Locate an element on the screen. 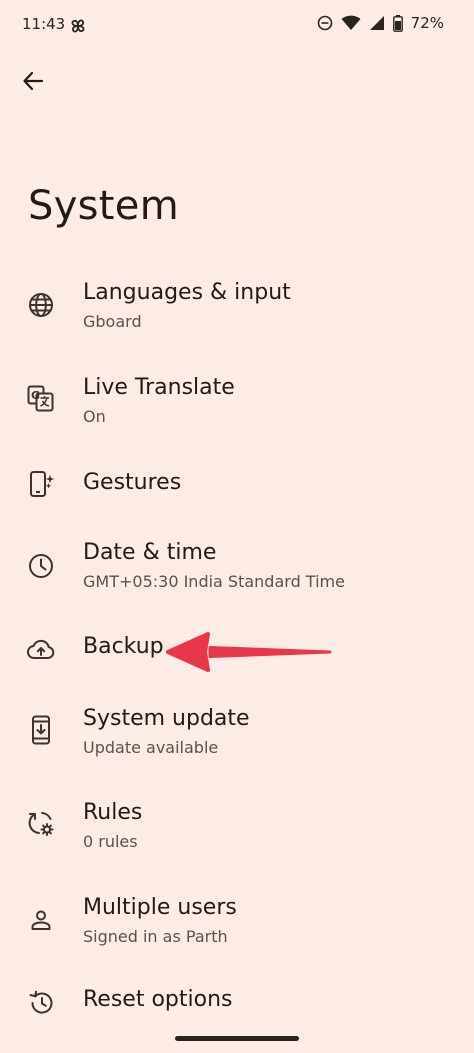 This screenshot has width=474, height=1053. item-label: Date & time is located at coordinates (150, 552).